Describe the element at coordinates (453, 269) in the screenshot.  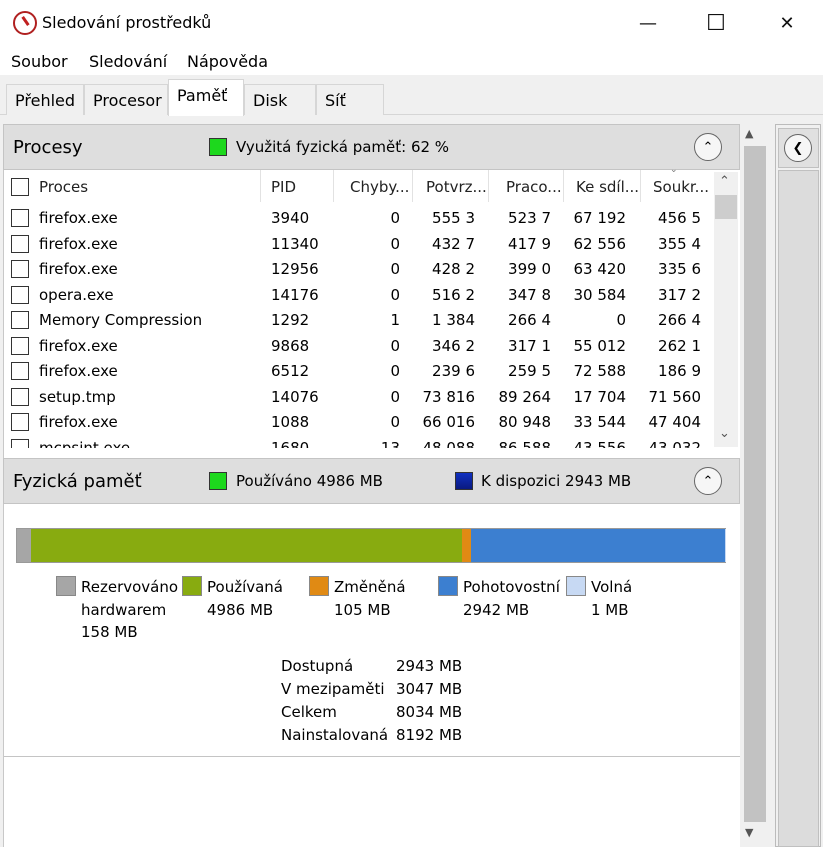
I see `cell-commit: 428 2` at that location.